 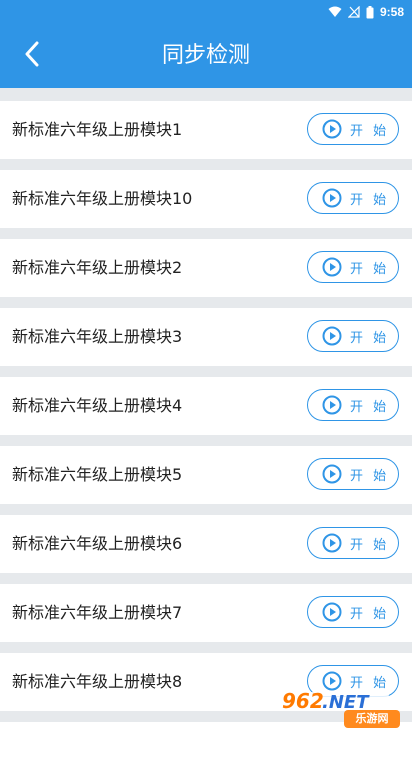 What do you see at coordinates (303, 701) in the screenshot?
I see `svg-text: 962` at bounding box center [303, 701].